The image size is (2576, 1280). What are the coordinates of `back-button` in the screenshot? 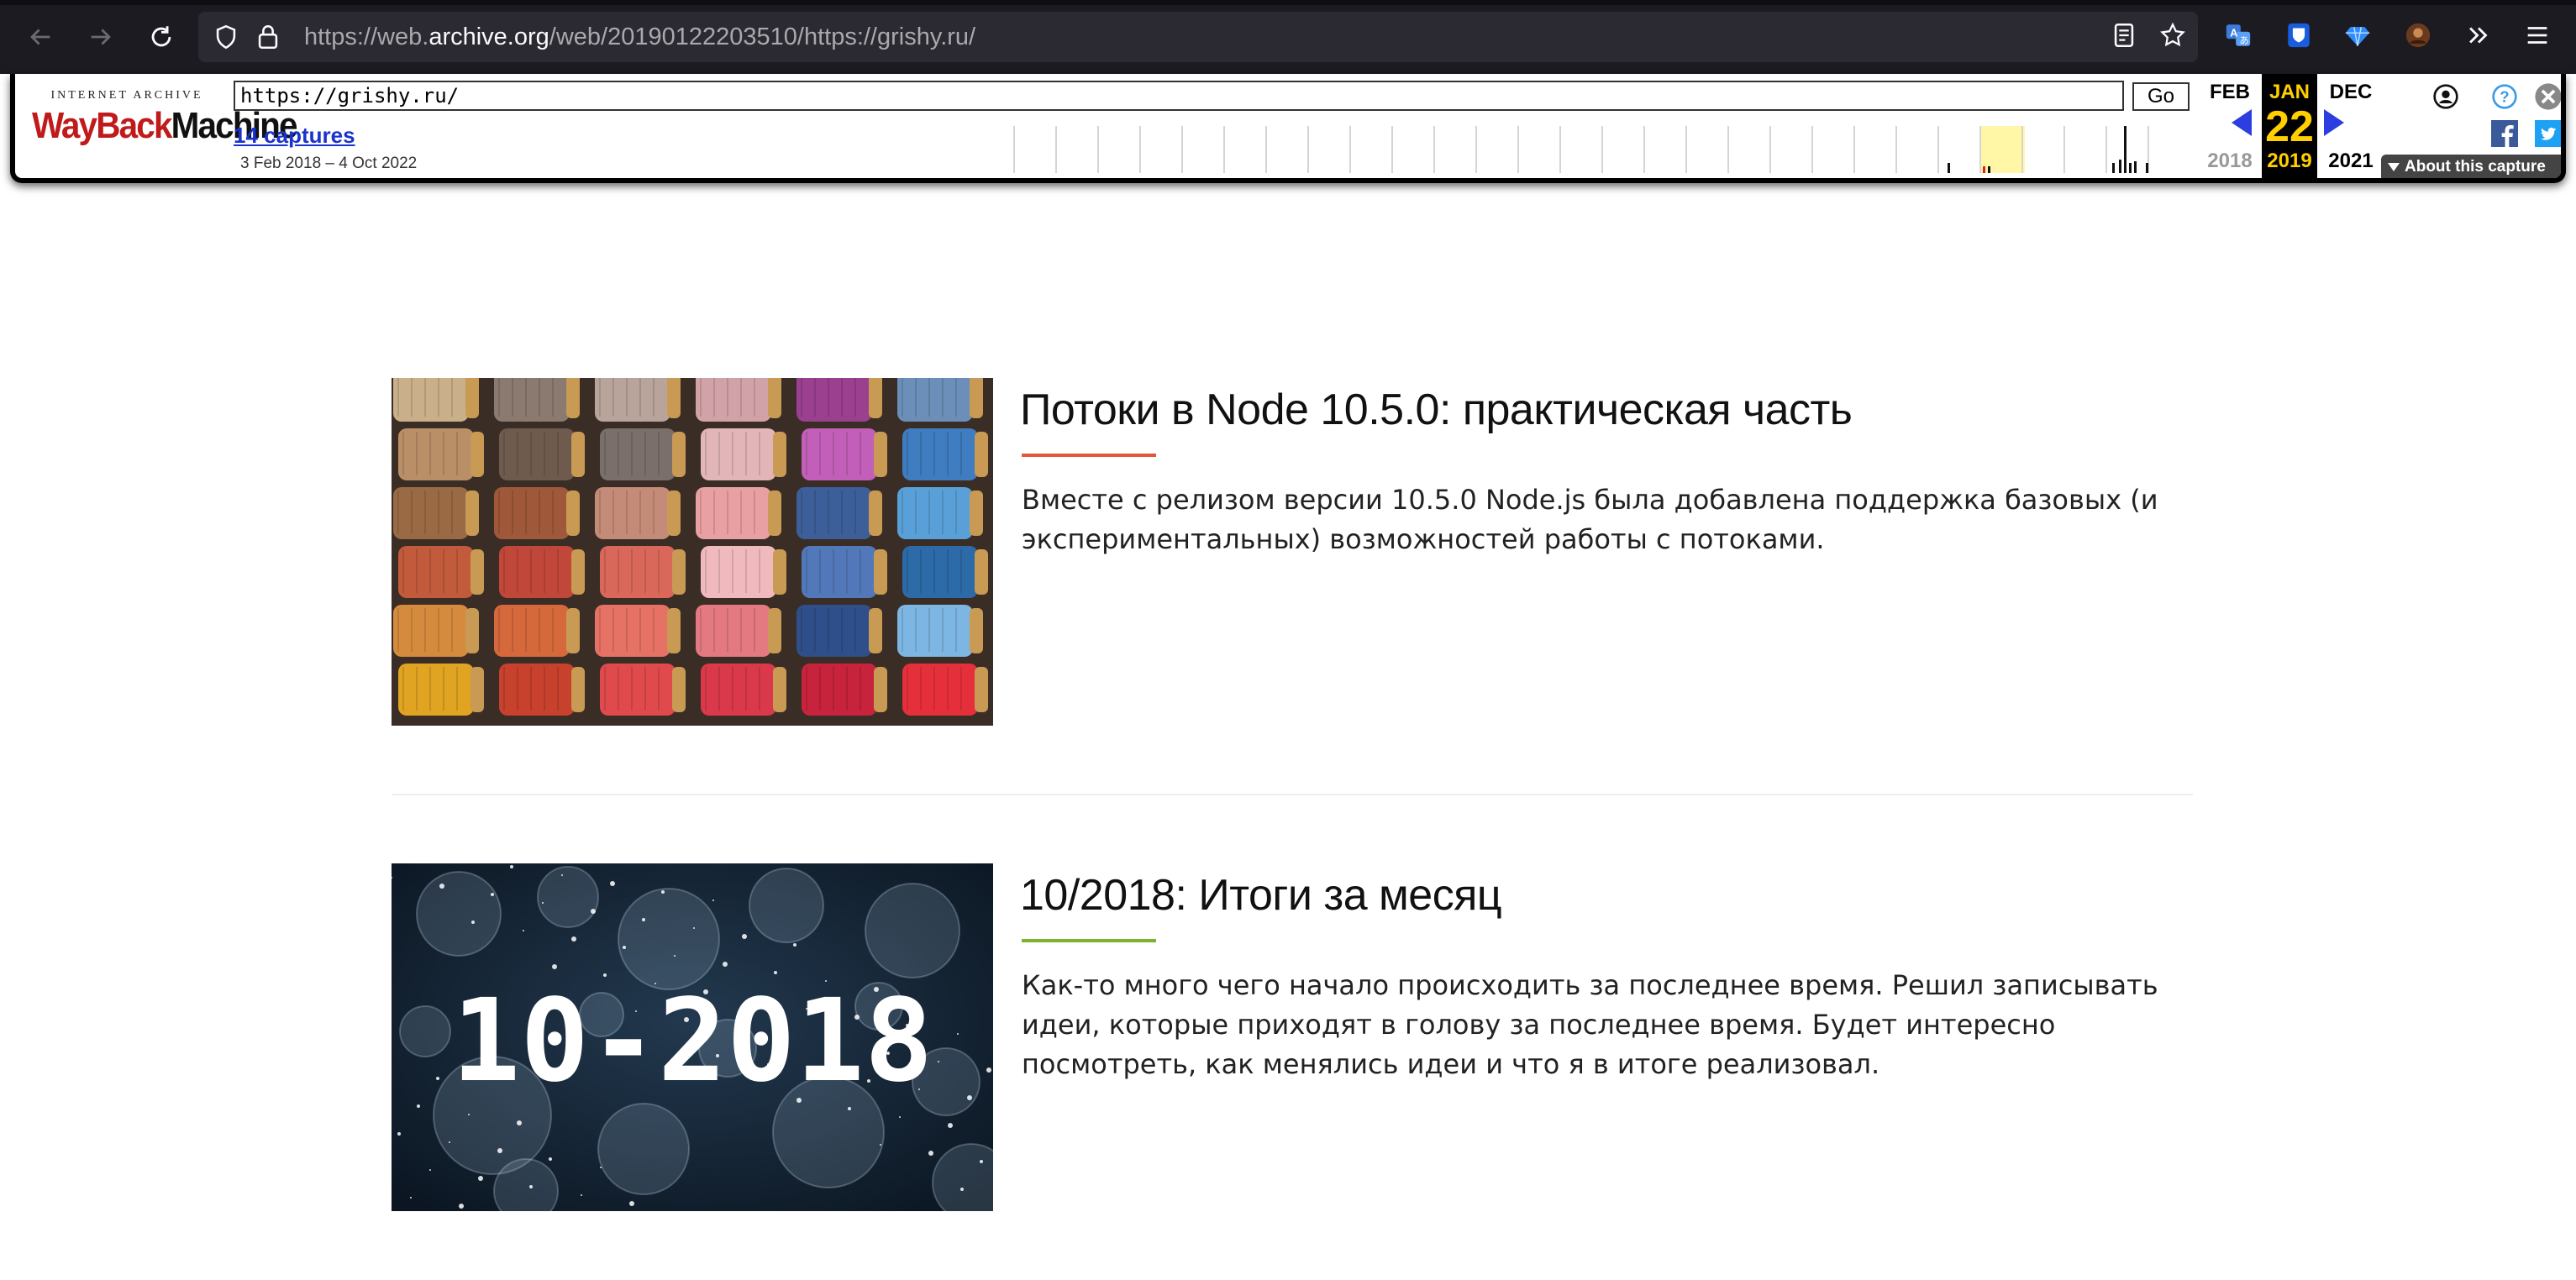 It's located at (40, 36).